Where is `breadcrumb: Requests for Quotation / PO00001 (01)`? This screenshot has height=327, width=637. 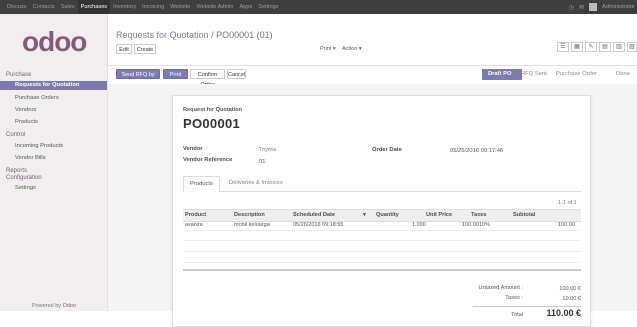
breadcrumb: Requests for Quotation / PO00001 (01) is located at coordinates (194, 35).